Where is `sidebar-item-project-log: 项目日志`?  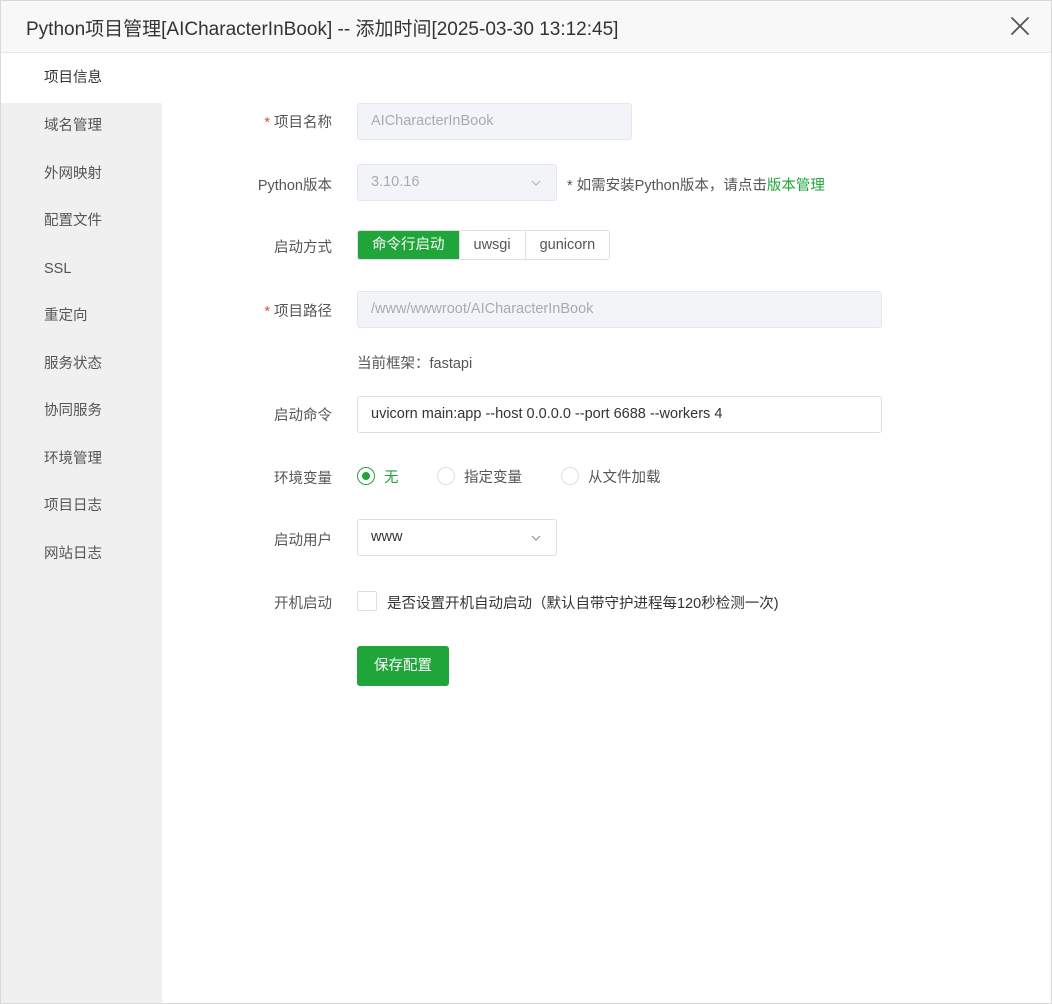 sidebar-item-project-log: 项目日志 is located at coordinates (81, 507).